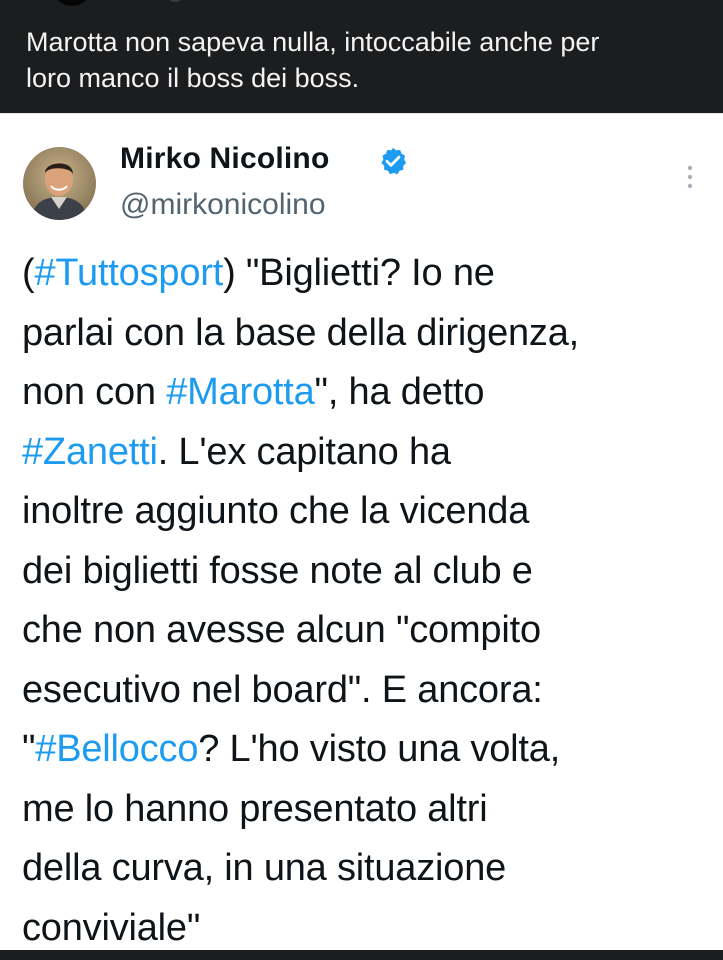  What do you see at coordinates (359, 273) in the screenshot?
I see `text-fragment: ) "Biglietti? Io ne` at bounding box center [359, 273].